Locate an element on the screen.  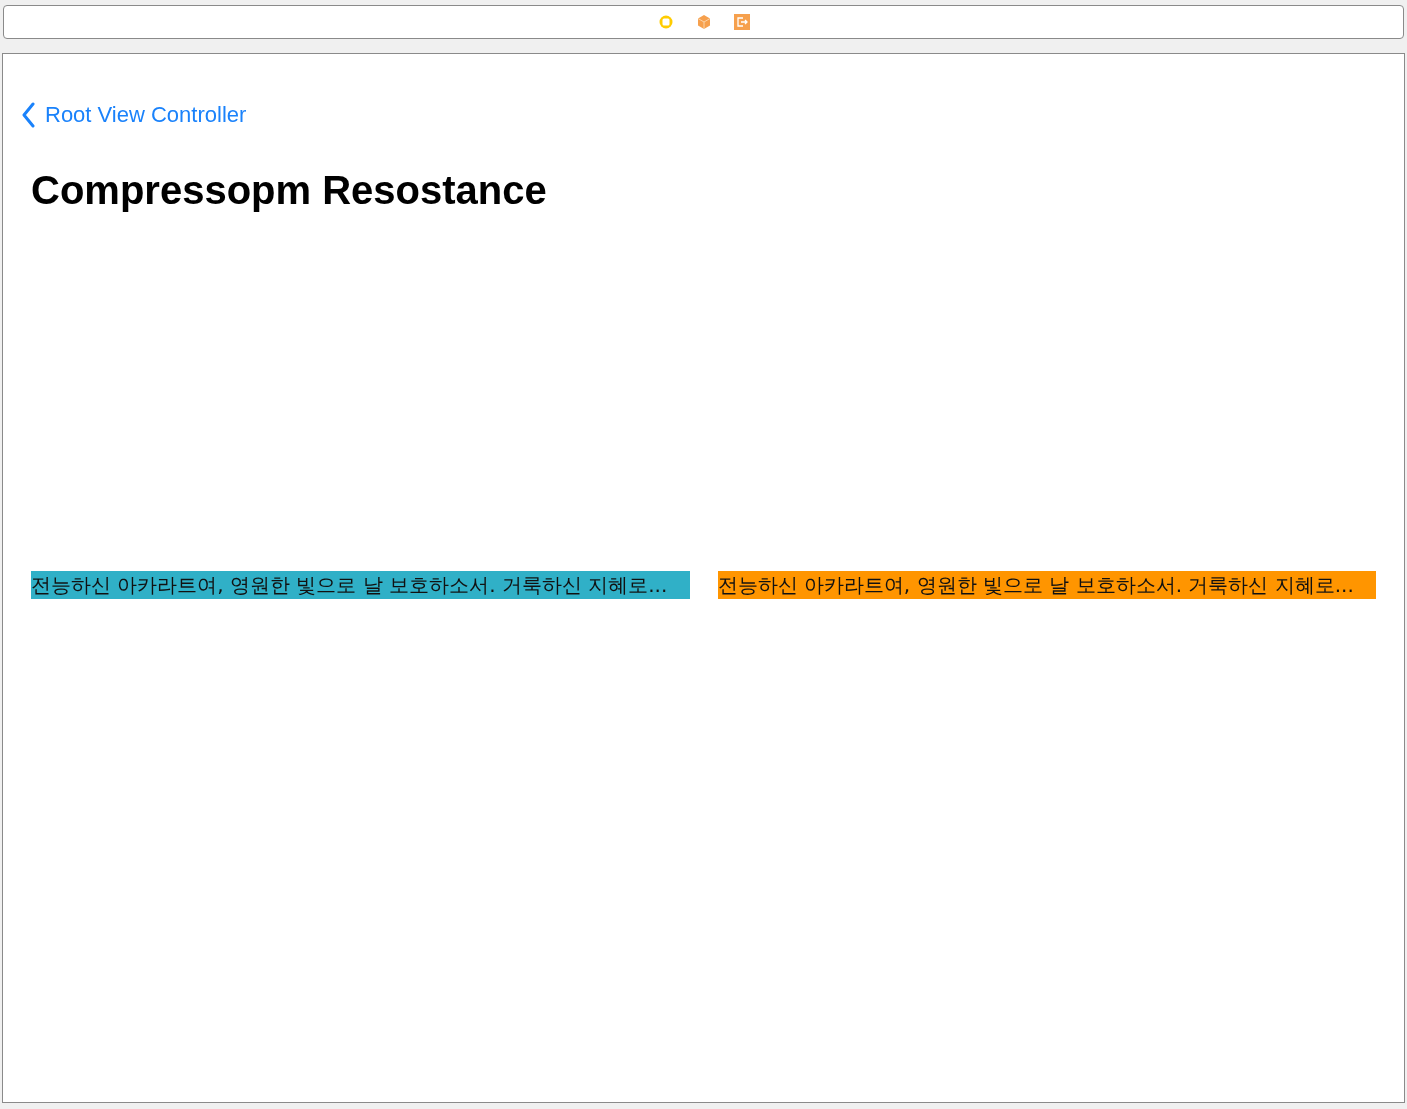
cube-icon is located at coordinates (703, 22).